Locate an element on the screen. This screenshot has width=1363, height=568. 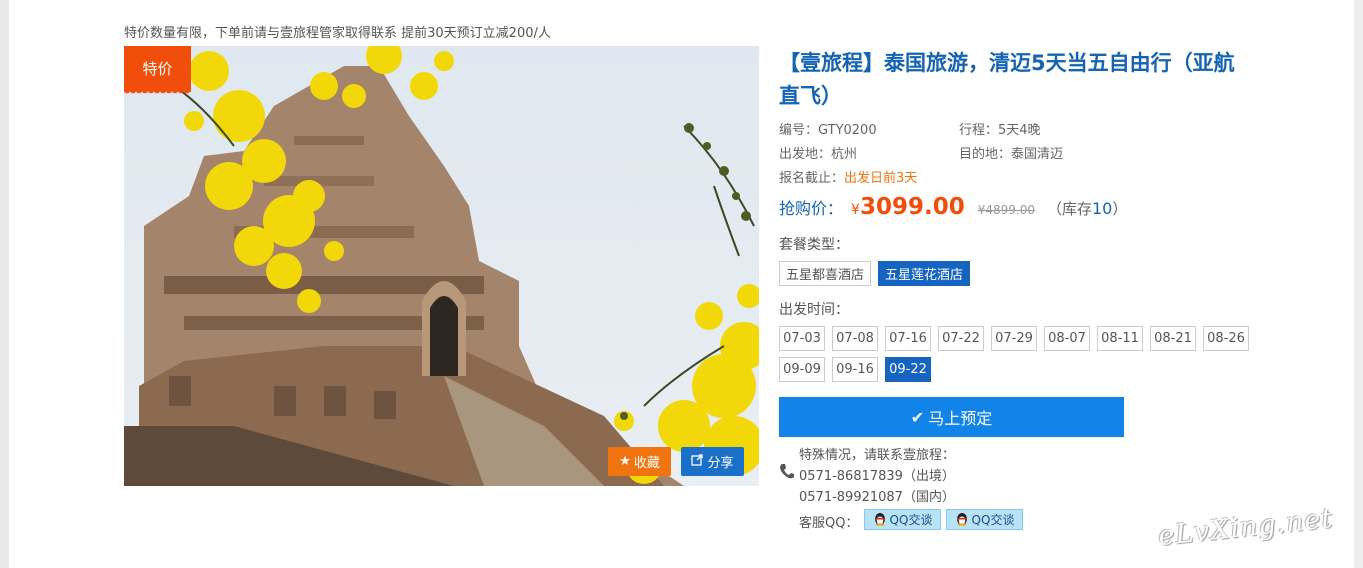
share-icon is located at coordinates (697, 461).